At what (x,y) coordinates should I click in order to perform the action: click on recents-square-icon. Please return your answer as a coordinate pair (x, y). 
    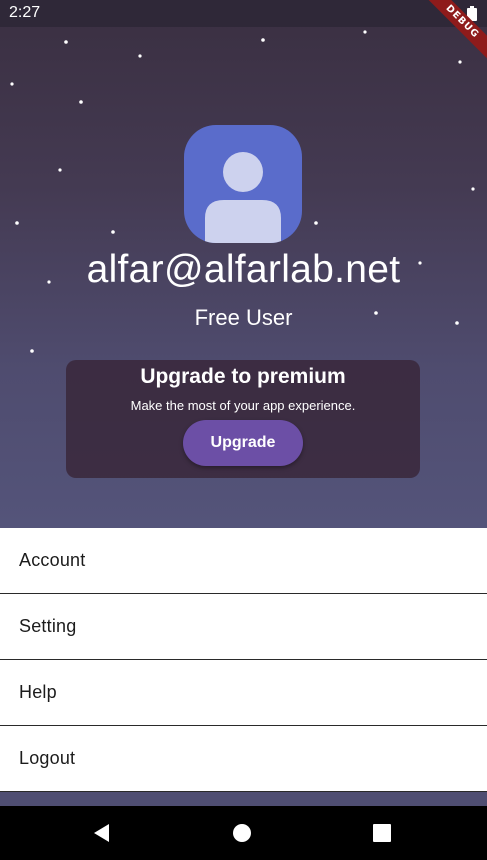
    Looking at the image, I should click on (382, 833).